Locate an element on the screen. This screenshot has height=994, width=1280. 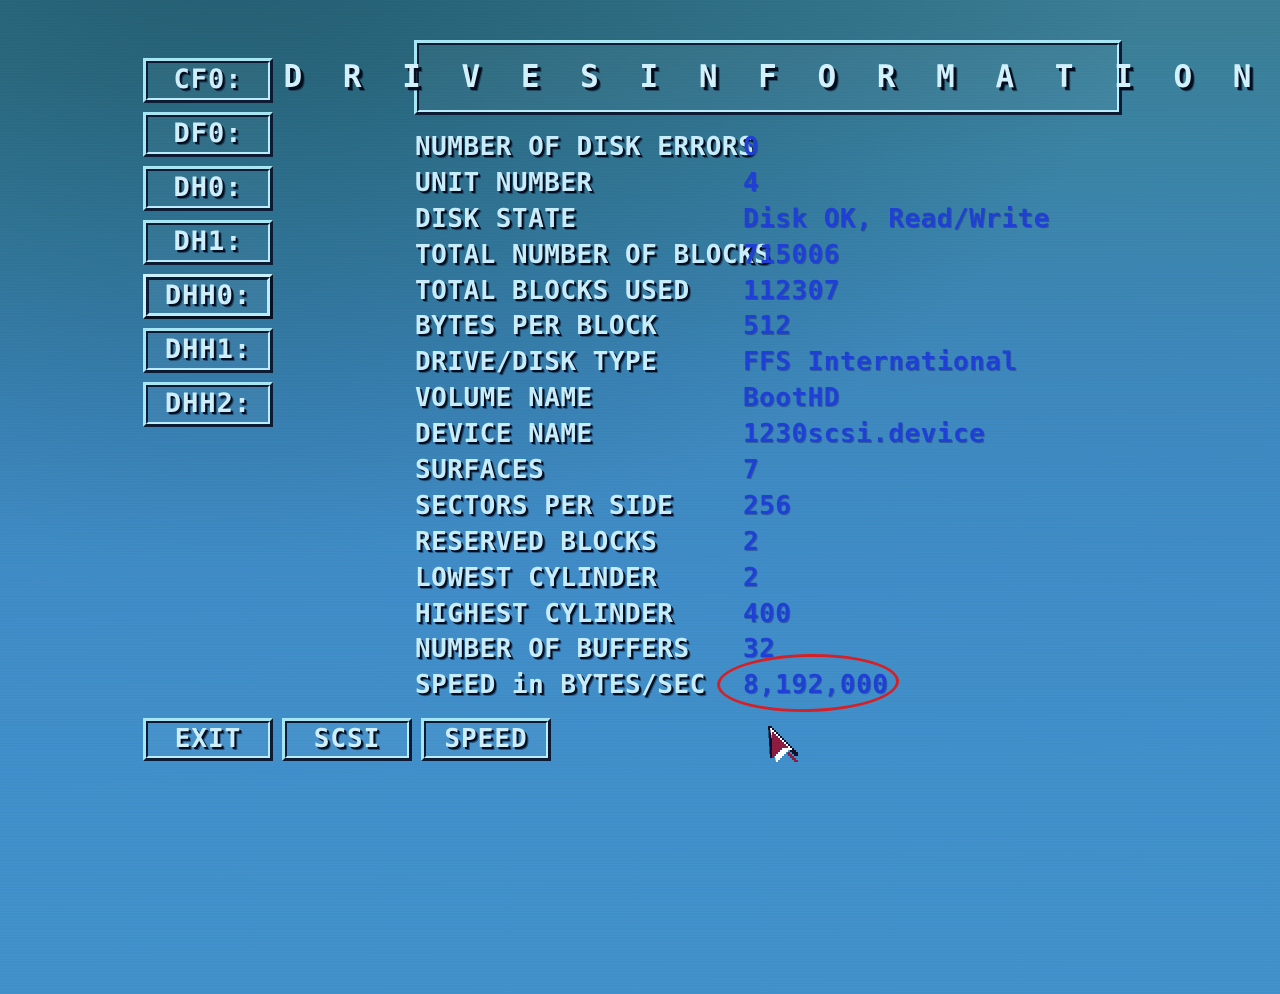
info-row: VOLUME NAME BootHD is located at coordinates (765, 400).